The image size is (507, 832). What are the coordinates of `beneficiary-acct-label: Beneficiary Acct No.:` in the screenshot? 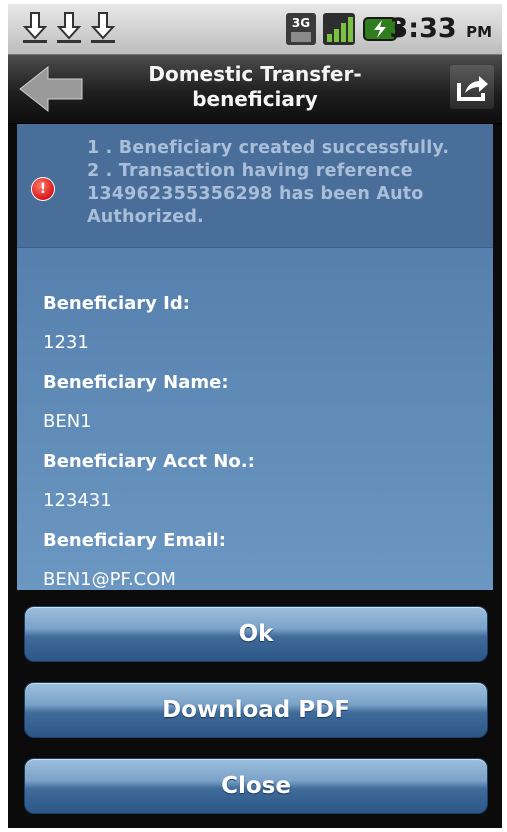 It's located at (149, 461).